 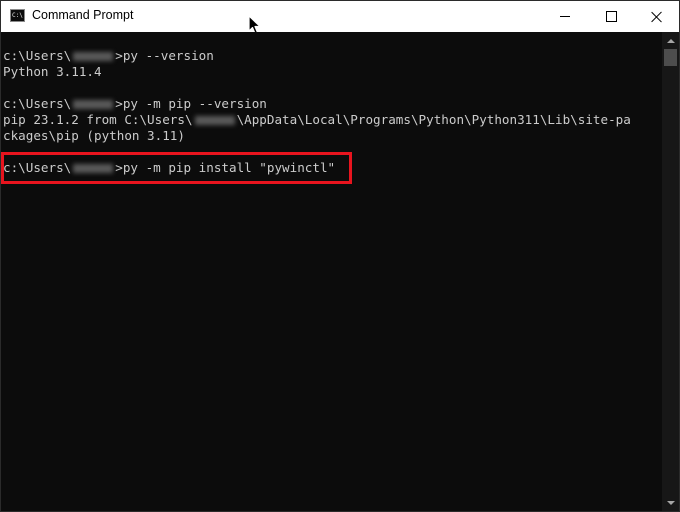 I want to click on scroll-up-button, so click(x=670, y=40).